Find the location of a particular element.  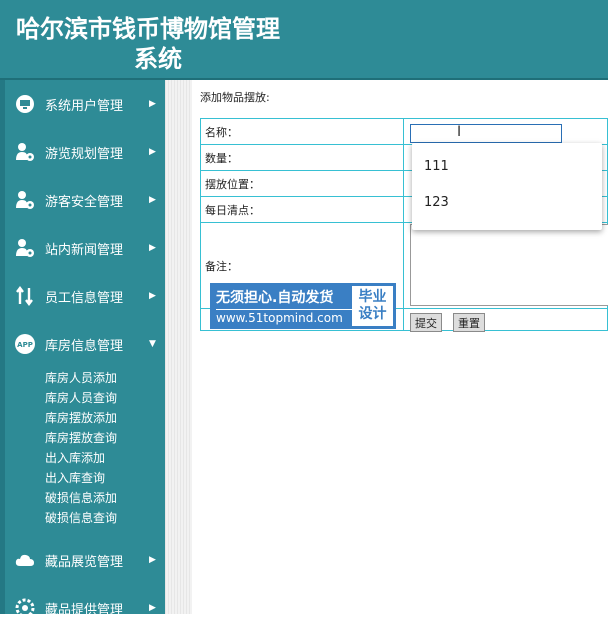

sidebar-item-label: 员工信息管理 is located at coordinates (84, 298).